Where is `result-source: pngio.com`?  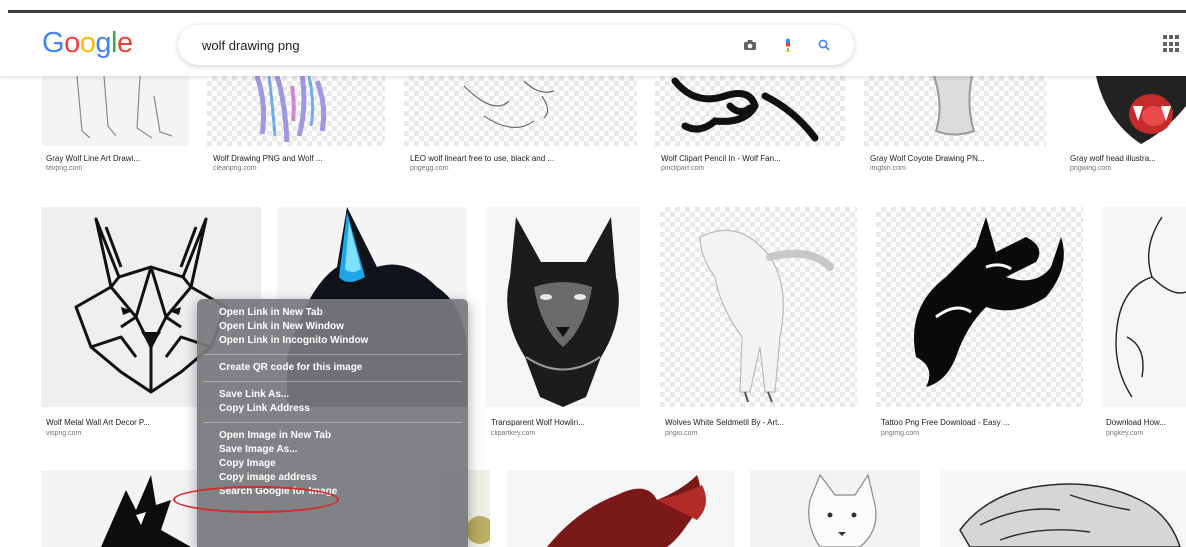
result-source: pngio.com is located at coordinates (681, 433).